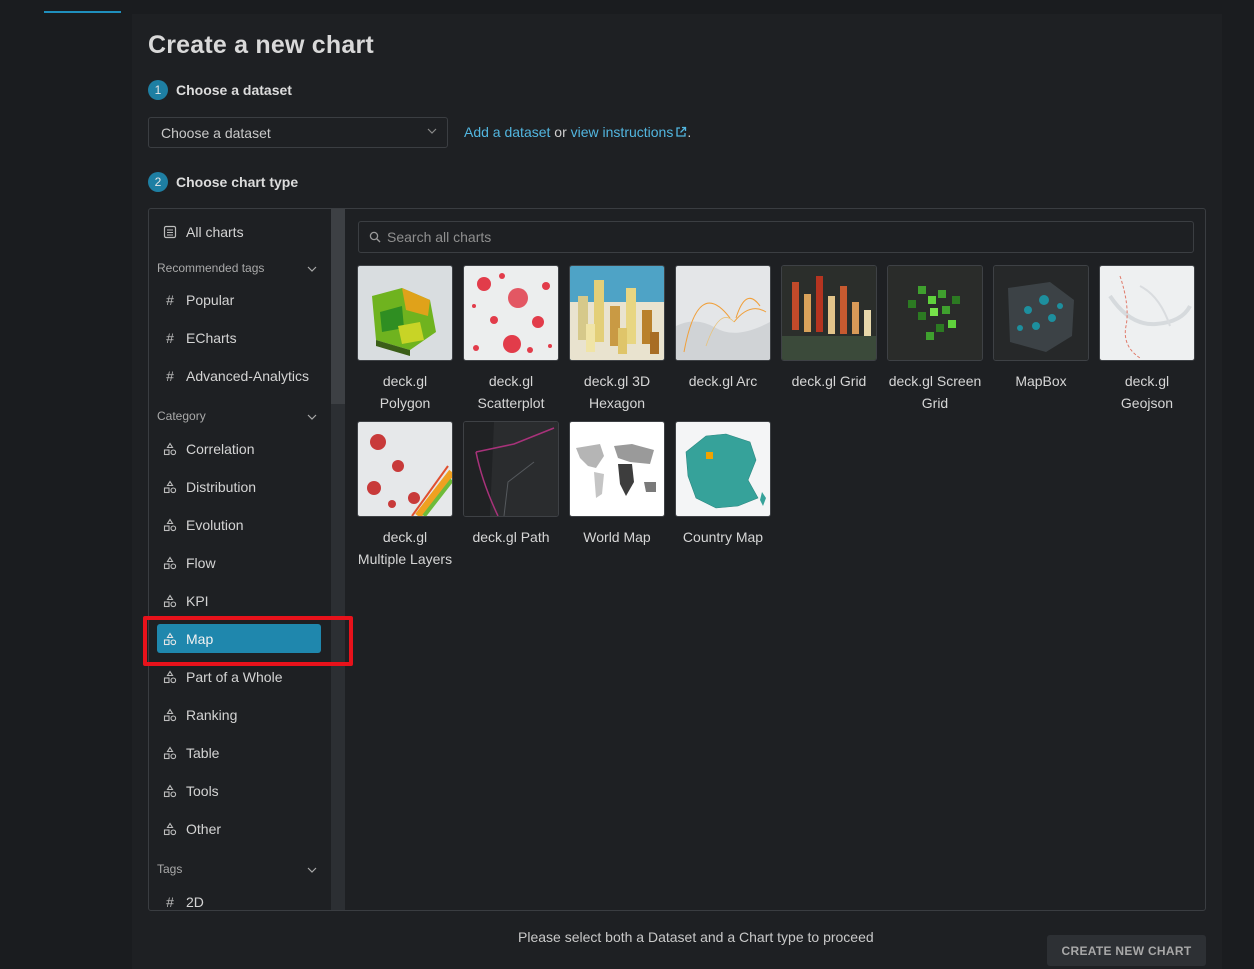  What do you see at coordinates (82, 12) in the screenshot?
I see `active-tab-indicator` at bounding box center [82, 12].